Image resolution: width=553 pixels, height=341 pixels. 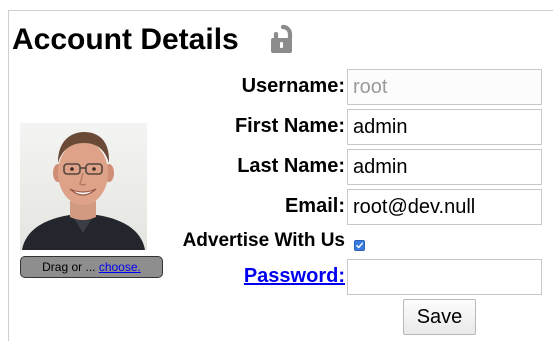 What do you see at coordinates (263, 240) in the screenshot?
I see `advertise-label: Advertise With Us` at bounding box center [263, 240].